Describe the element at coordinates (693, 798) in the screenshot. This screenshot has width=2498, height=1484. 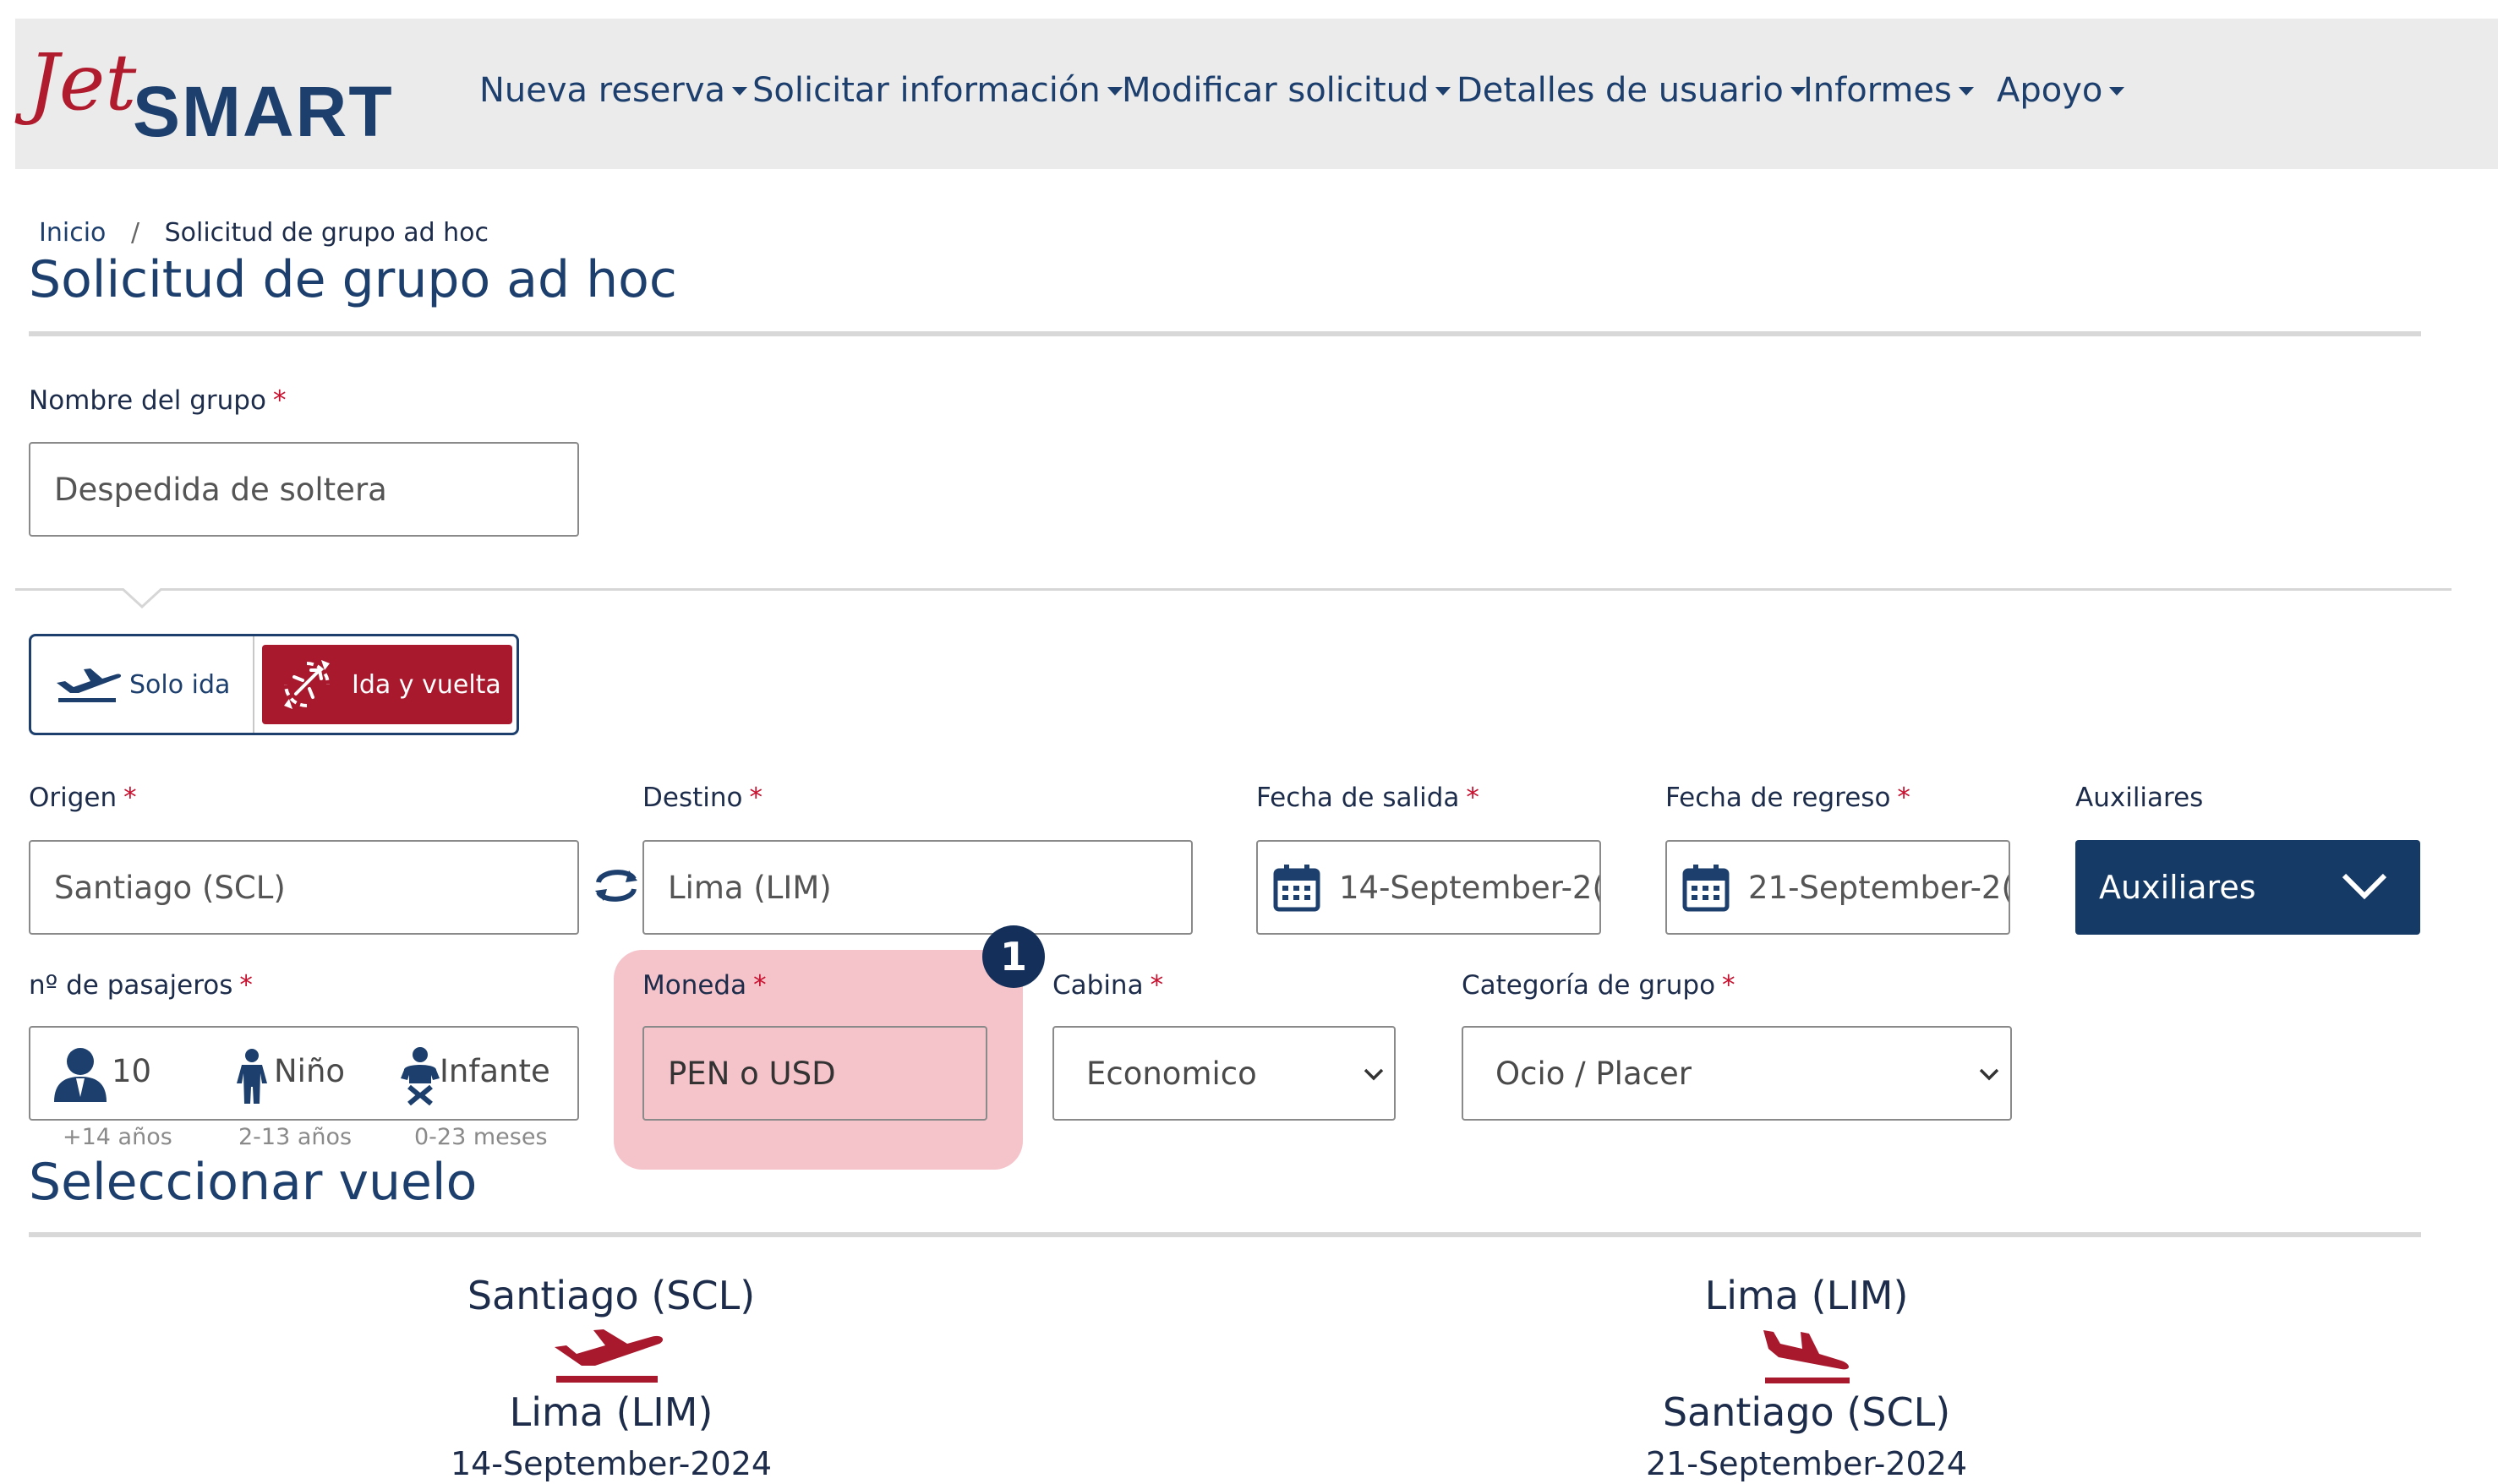
I see `destination-label-text: Destino` at that location.